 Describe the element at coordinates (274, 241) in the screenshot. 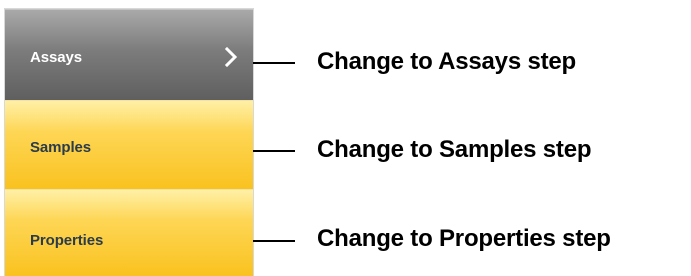

I see `callout-line-properties` at that location.